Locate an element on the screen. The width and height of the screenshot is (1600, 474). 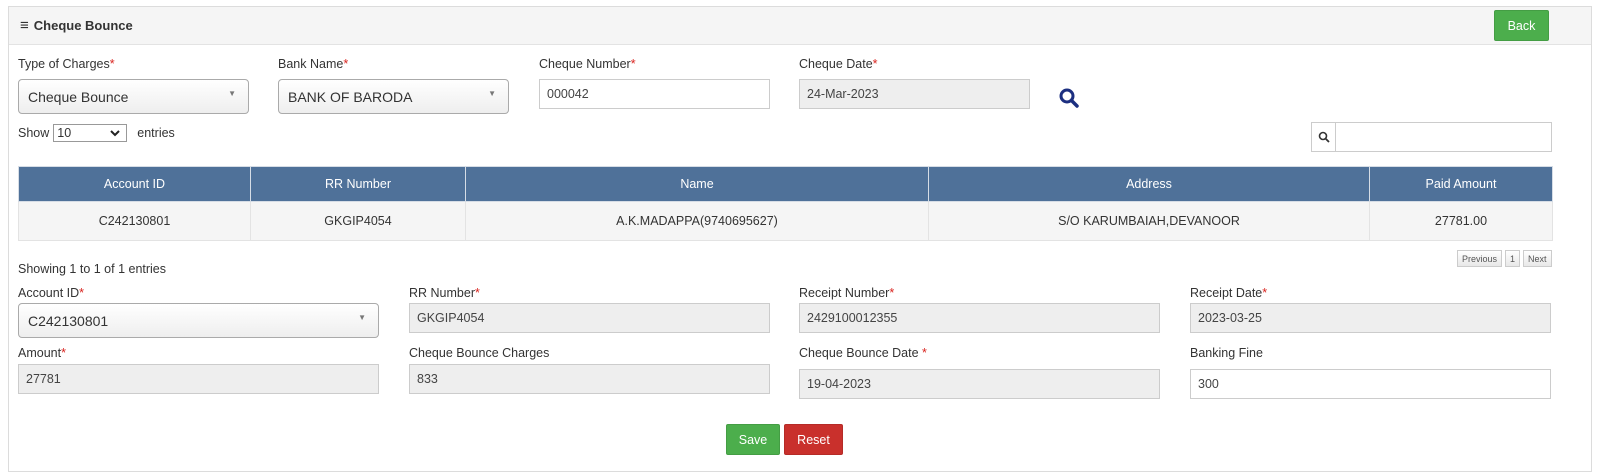
cell-paid-amount: 27781.00 is located at coordinates (1461, 221).